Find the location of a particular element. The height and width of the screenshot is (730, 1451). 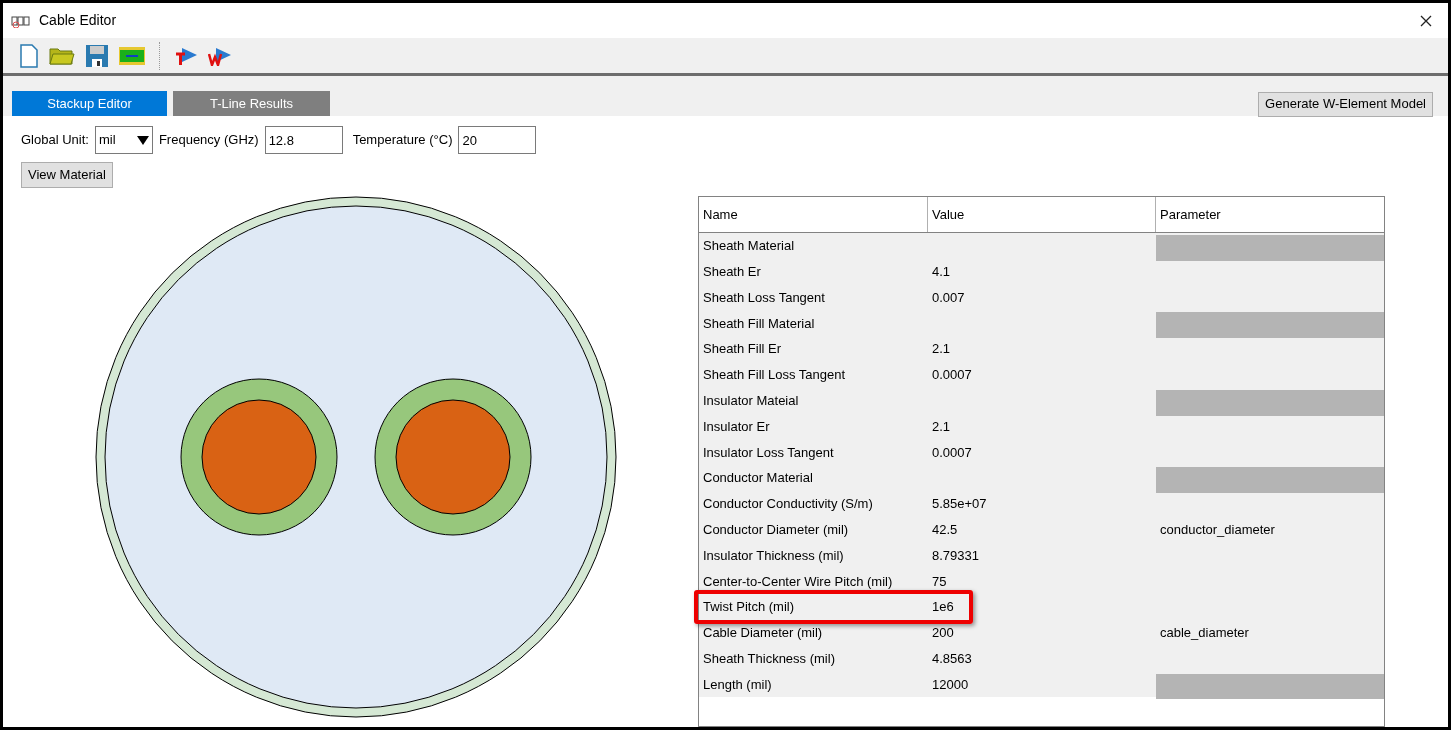

column-header: Name is located at coordinates (813, 214).